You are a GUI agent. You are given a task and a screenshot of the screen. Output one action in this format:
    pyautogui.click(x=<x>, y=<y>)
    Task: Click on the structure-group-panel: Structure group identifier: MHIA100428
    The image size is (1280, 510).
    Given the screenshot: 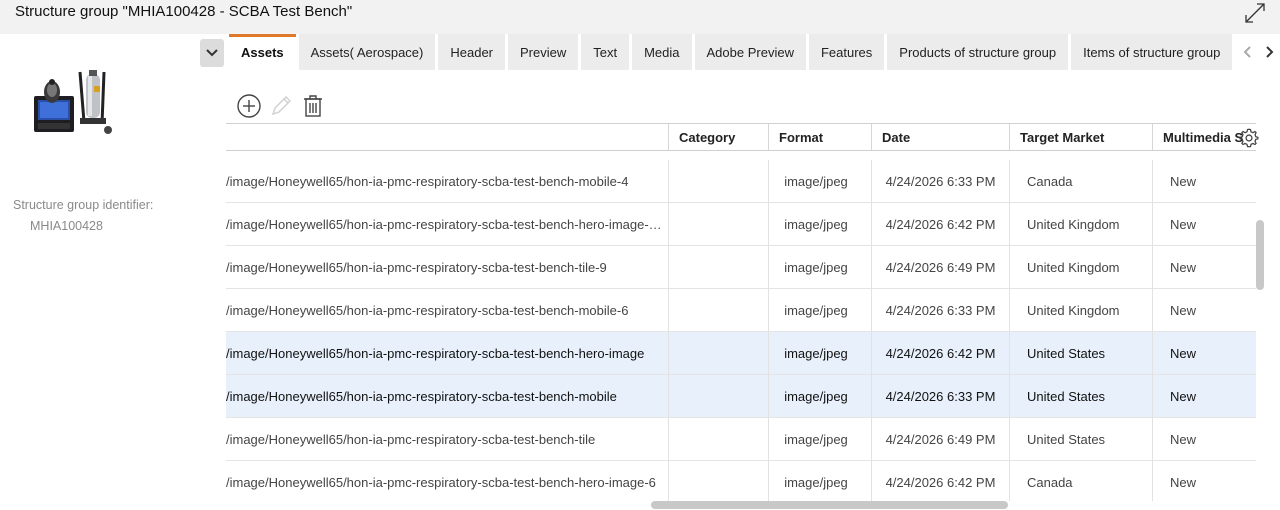 What is the action you would take?
    pyautogui.click(x=100, y=272)
    